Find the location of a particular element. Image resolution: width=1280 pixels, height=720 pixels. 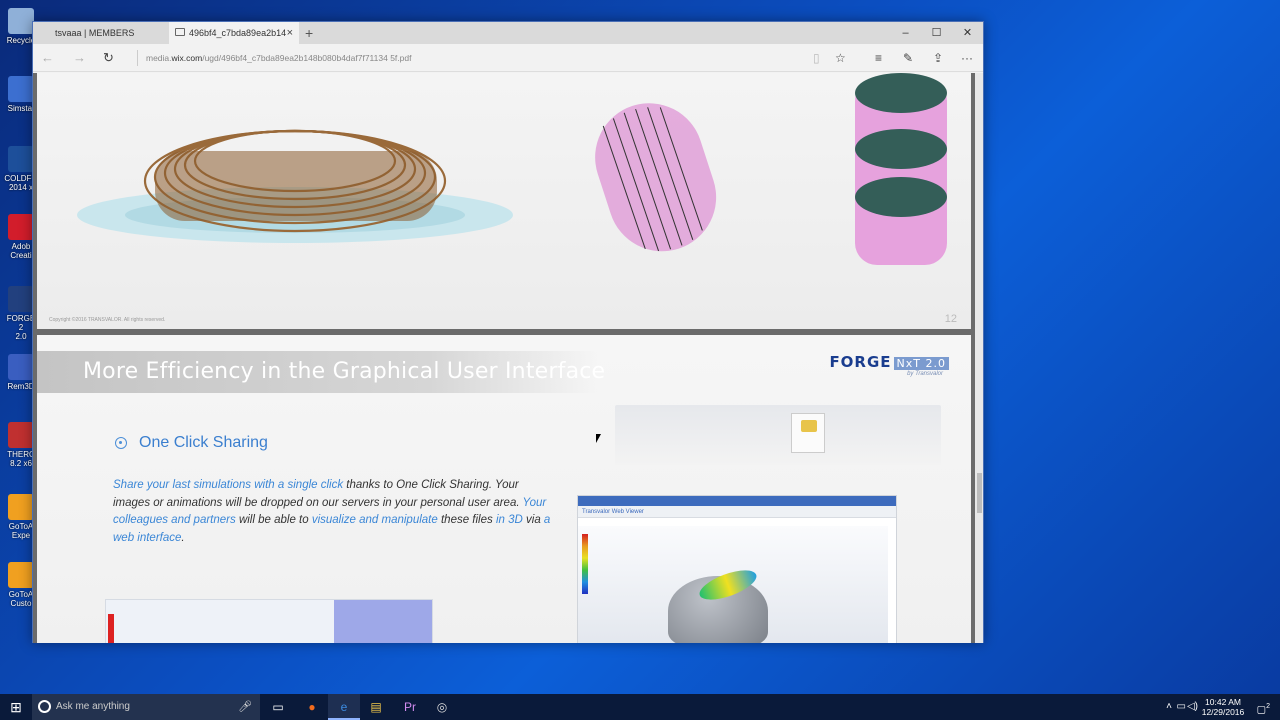

tab-label: tsvaaa | MEMBERS is located at coordinates (95, 33).